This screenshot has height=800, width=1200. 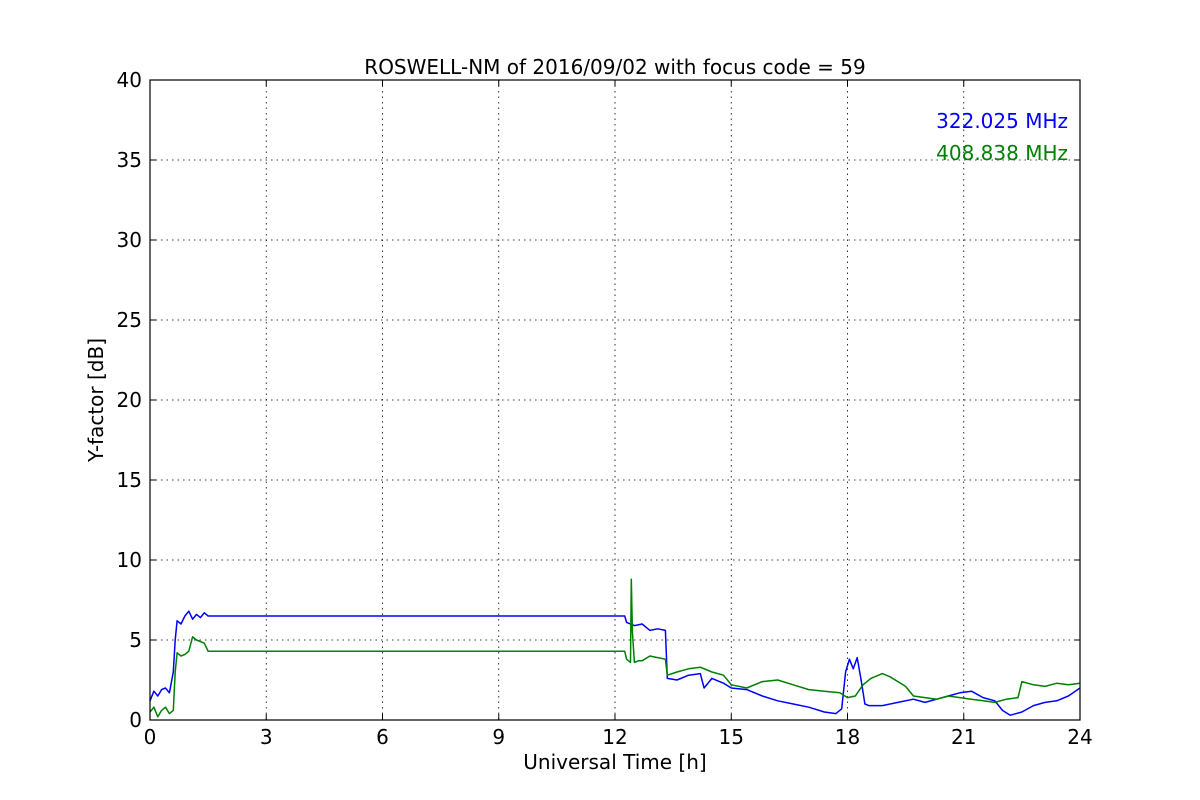 I want to click on y-tick-label: 5, so click(x=135, y=640).